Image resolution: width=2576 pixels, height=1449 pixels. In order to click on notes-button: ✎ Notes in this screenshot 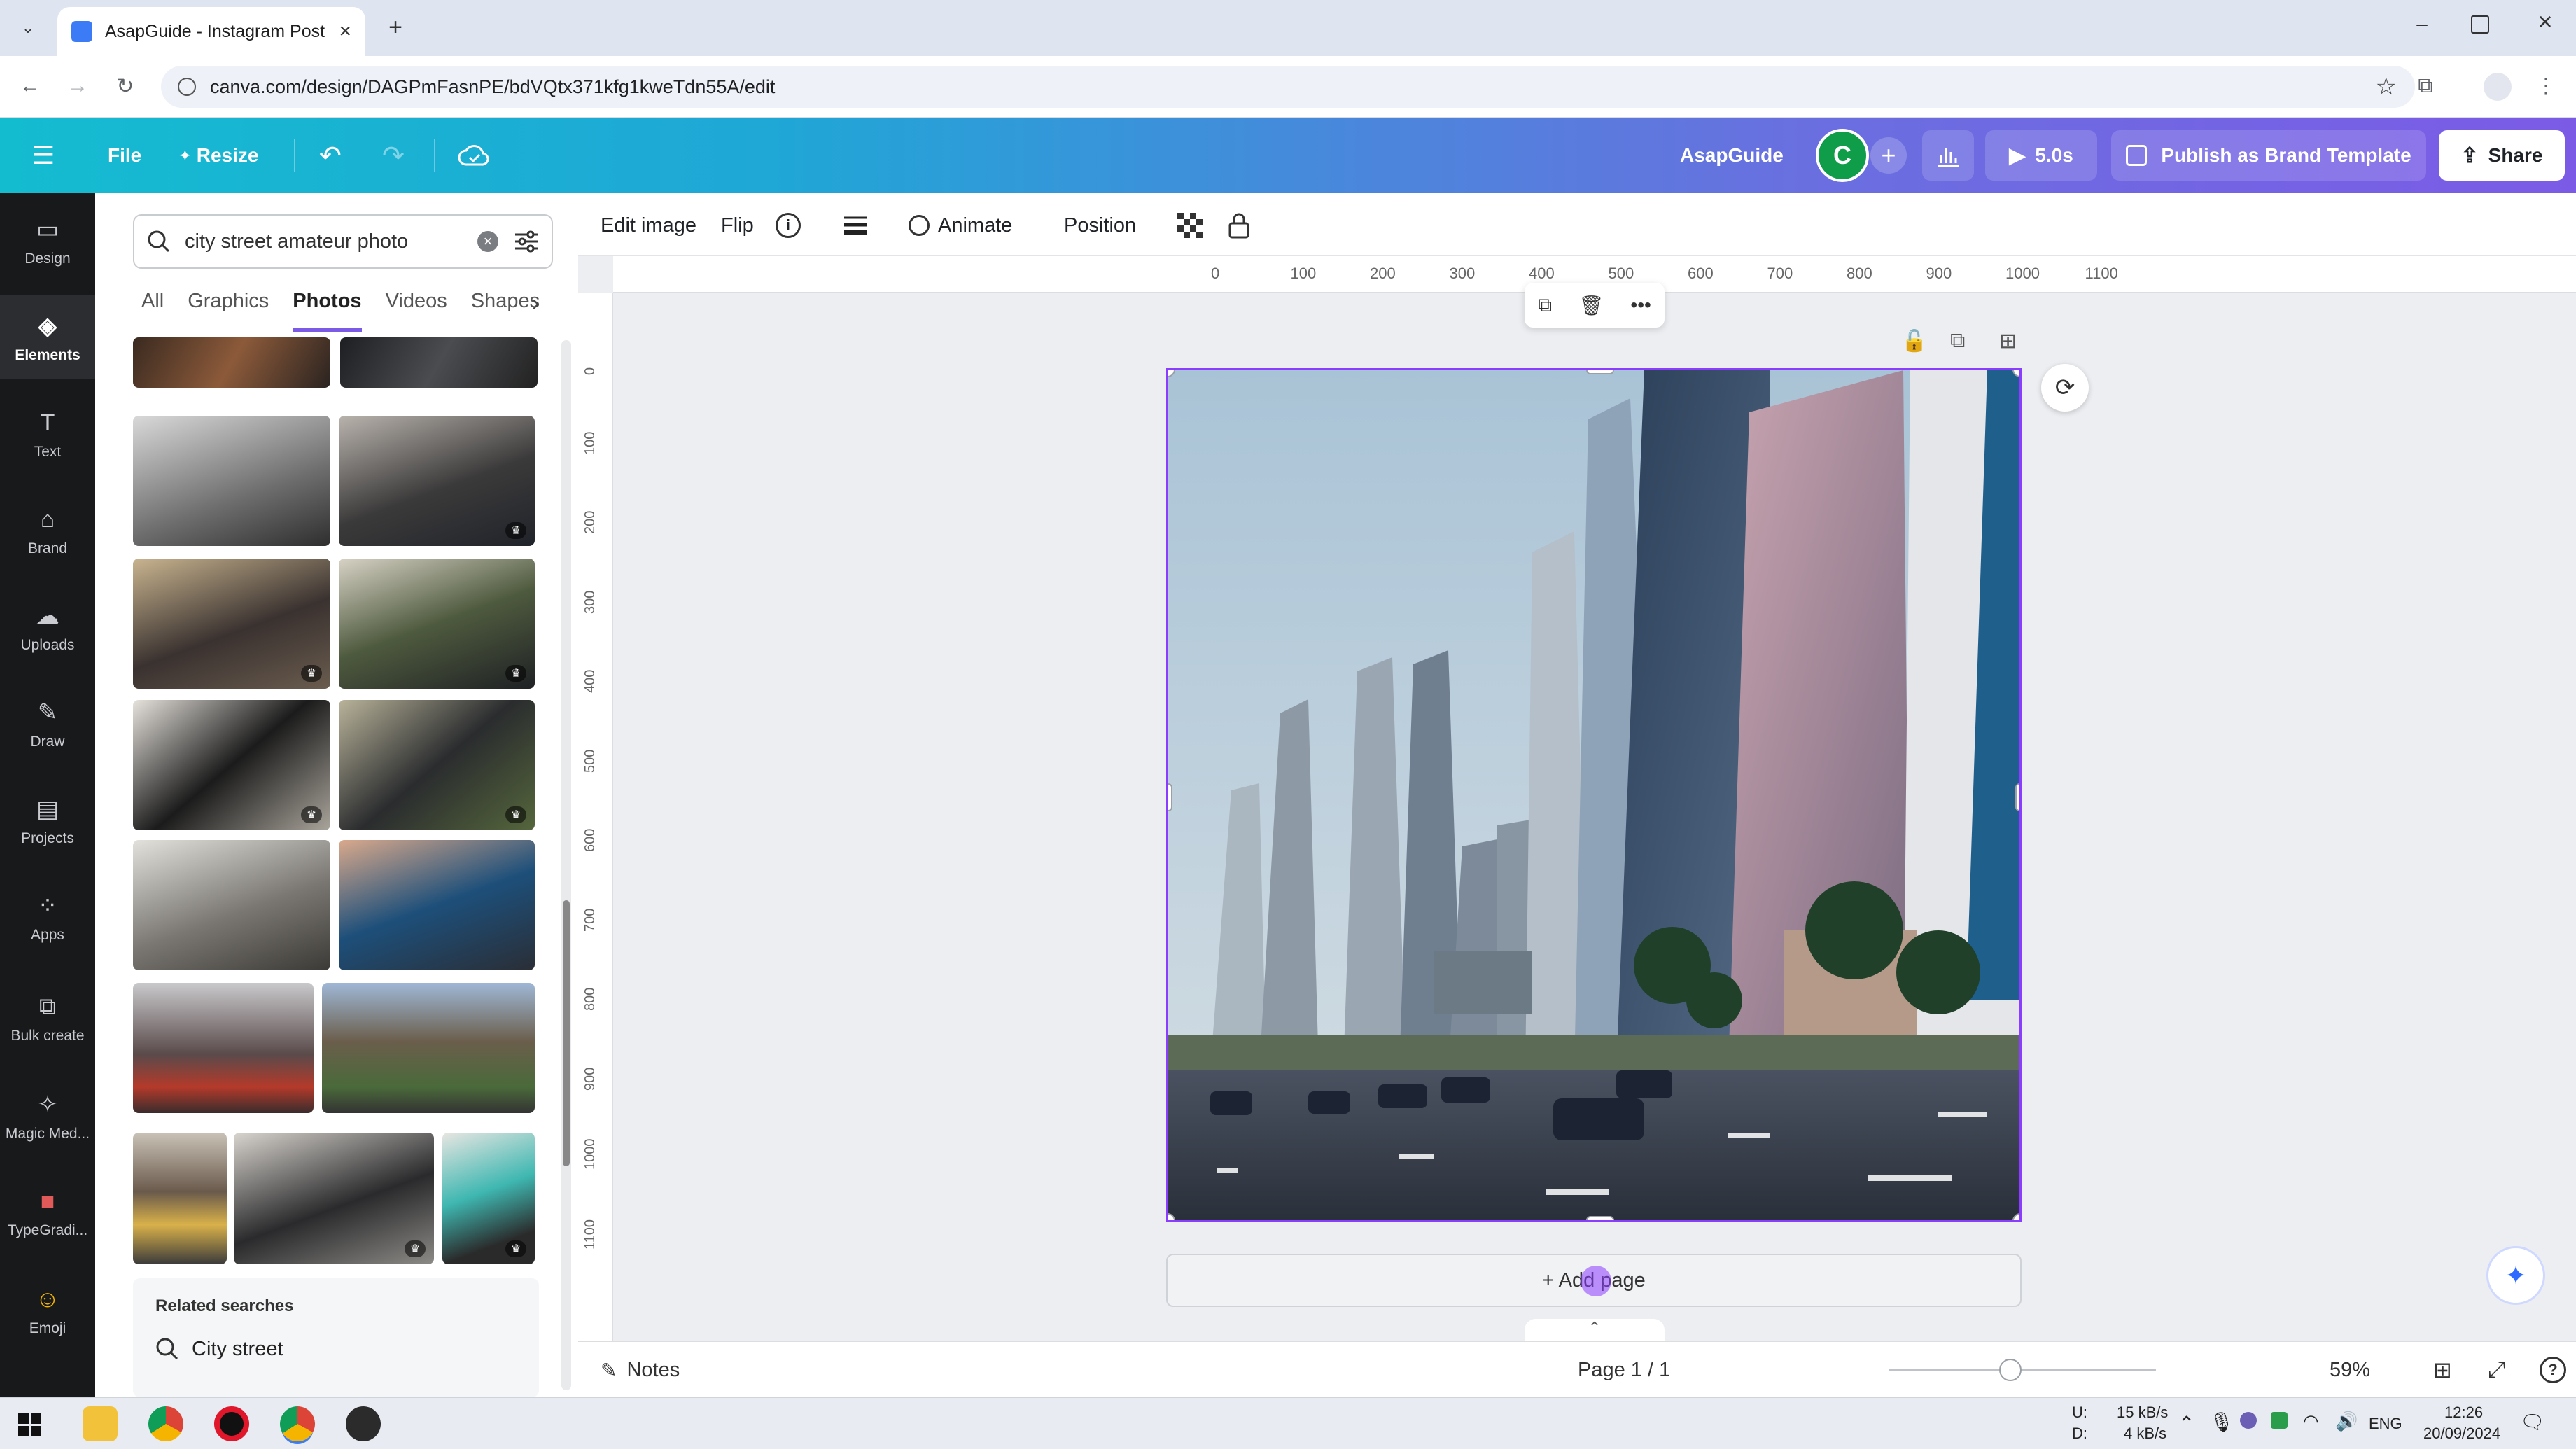, I will do `click(640, 1370)`.